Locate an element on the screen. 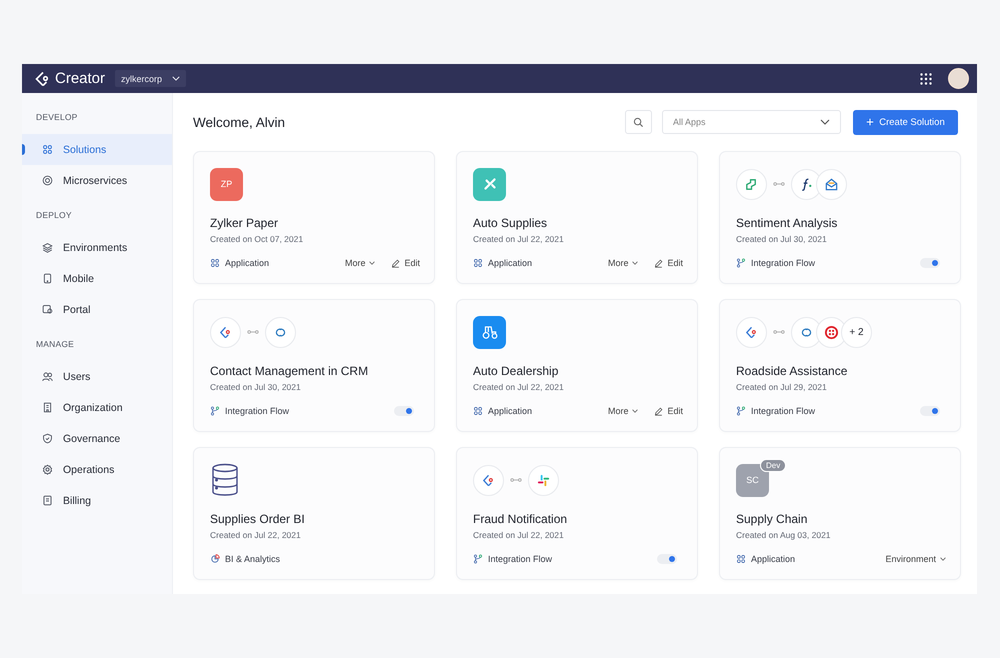 Image resolution: width=1000 pixels, height=658 pixels. sidebar-item: Users is located at coordinates (97, 376).